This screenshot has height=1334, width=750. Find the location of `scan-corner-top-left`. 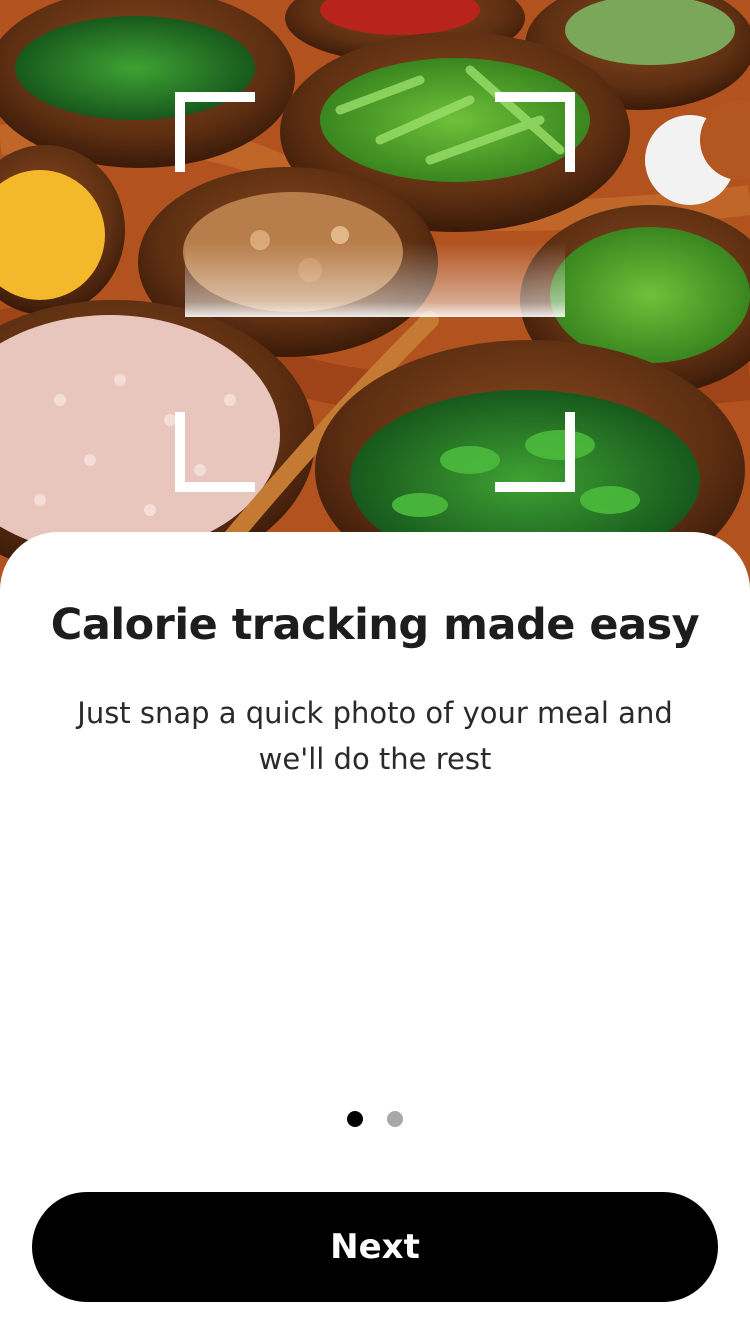

scan-corner-top-left is located at coordinates (215, 132).